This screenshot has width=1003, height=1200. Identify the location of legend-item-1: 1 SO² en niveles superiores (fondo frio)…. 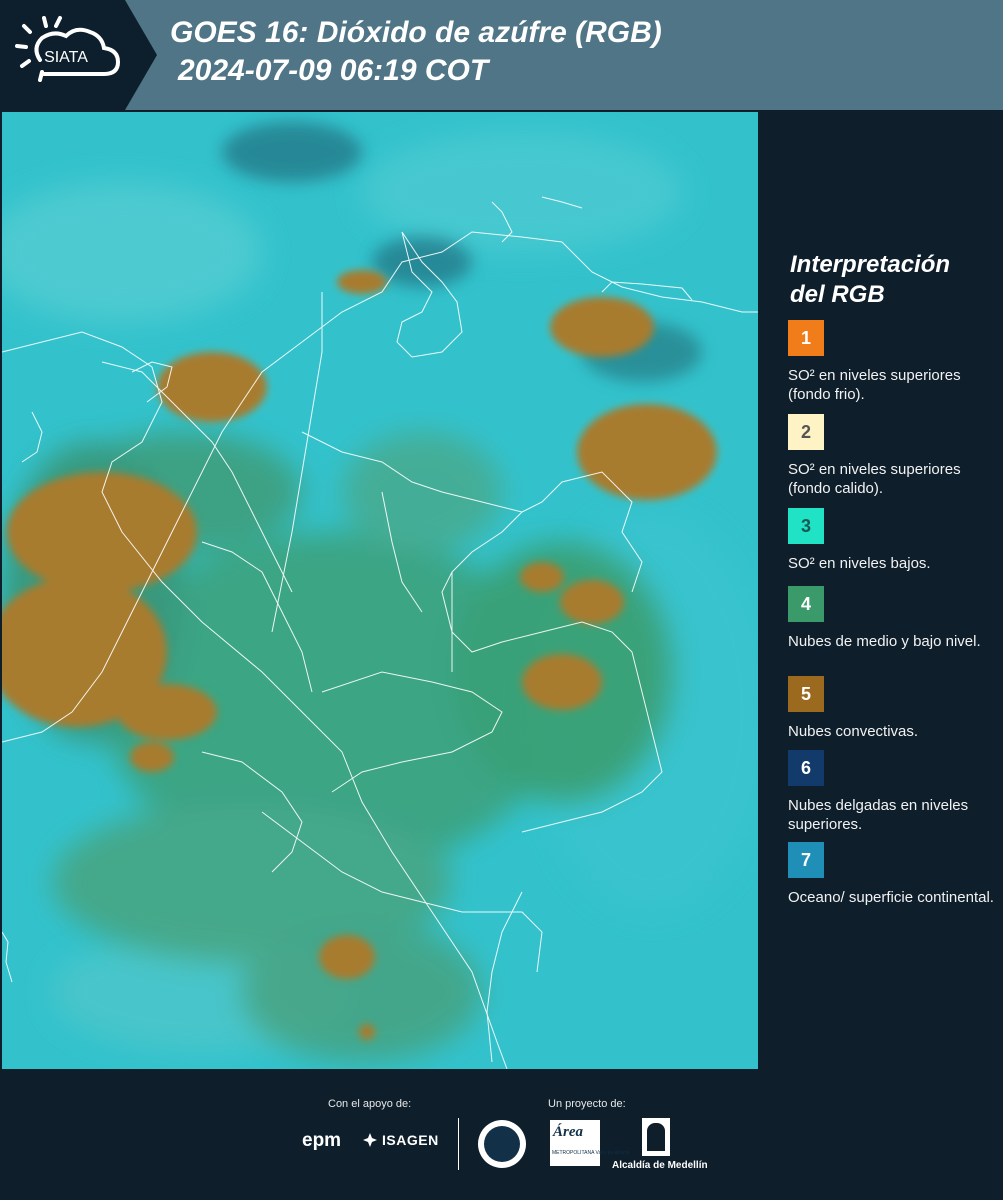
(893, 362).